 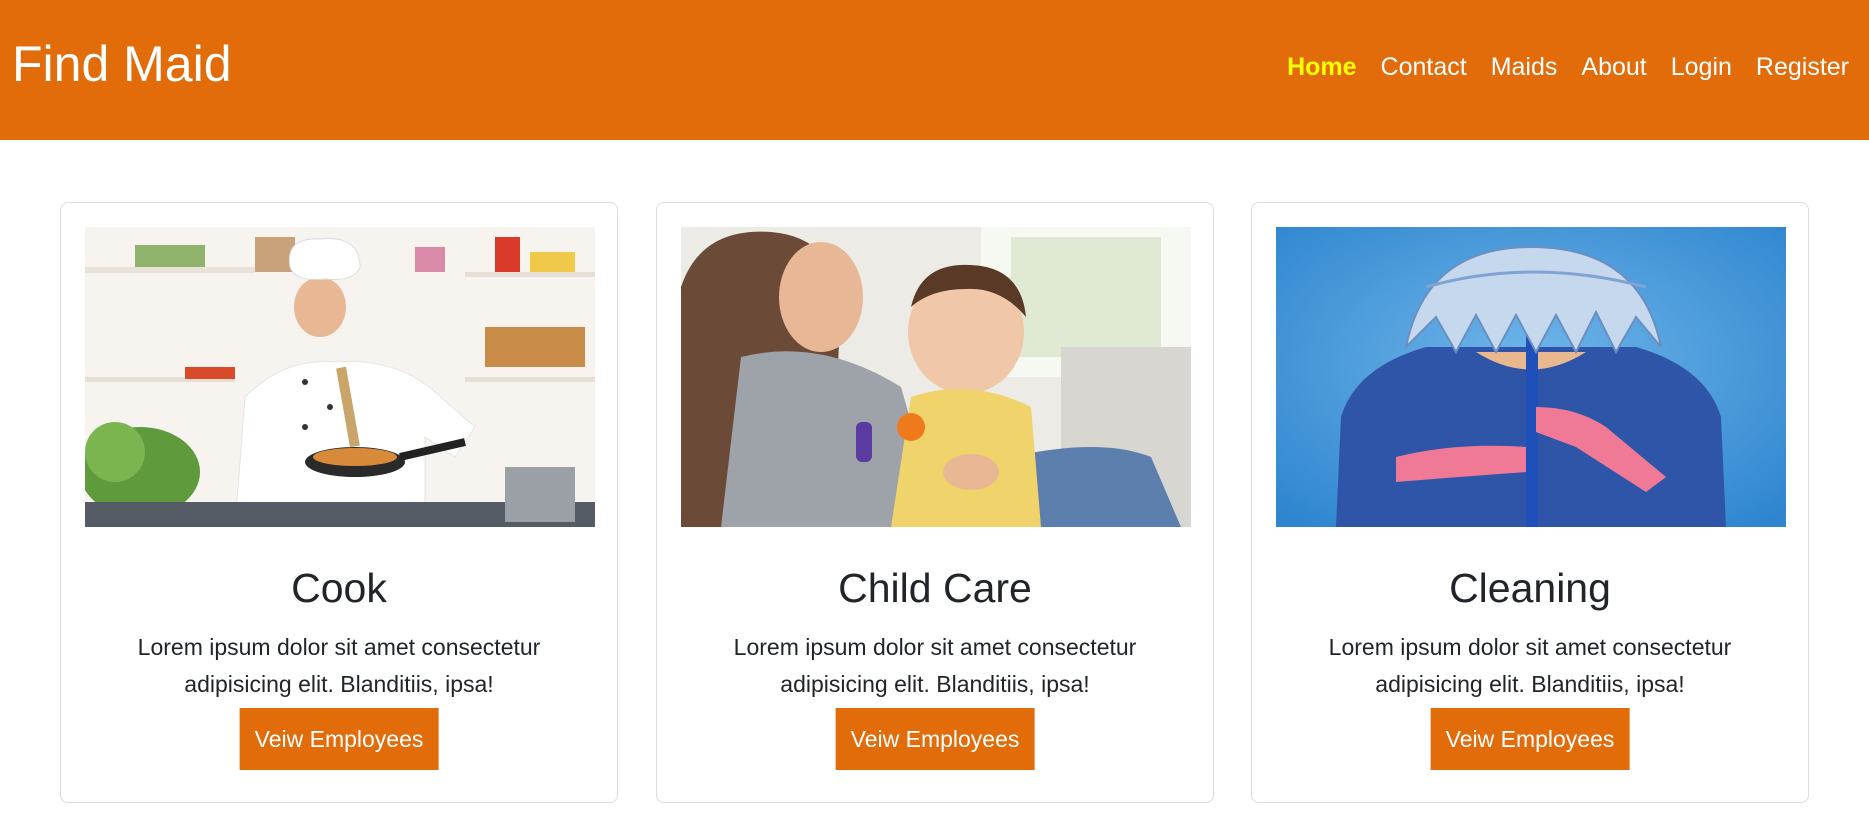 What do you see at coordinates (122, 64) in the screenshot?
I see `brand-logo: Find Maid` at bounding box center [122, 64].